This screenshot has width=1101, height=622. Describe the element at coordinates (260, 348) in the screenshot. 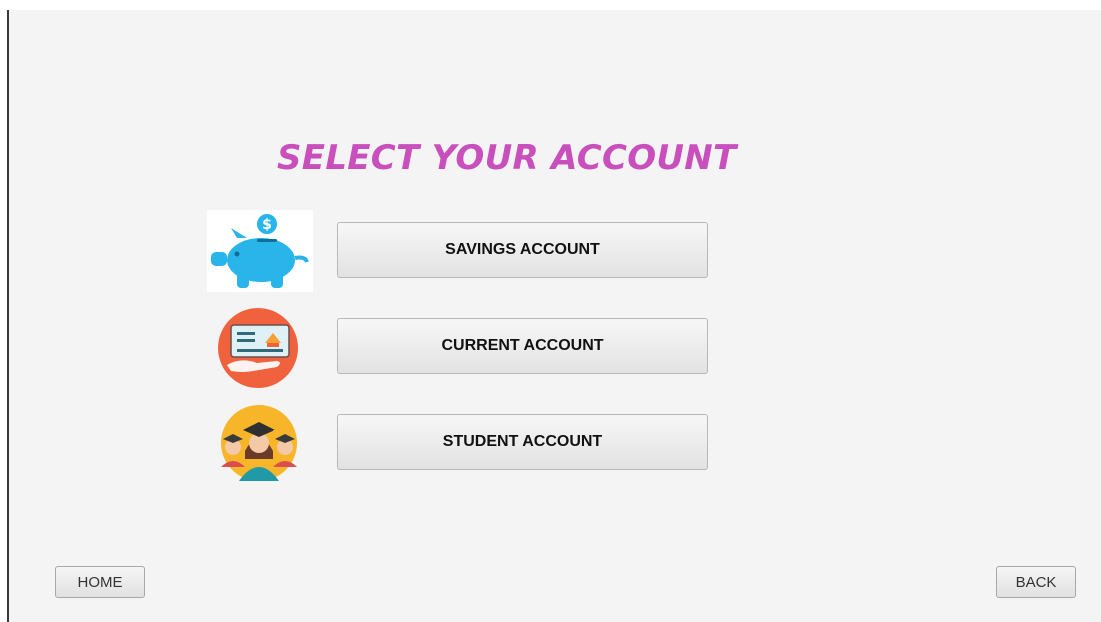

I see `cheque-hand-icon` at that location.